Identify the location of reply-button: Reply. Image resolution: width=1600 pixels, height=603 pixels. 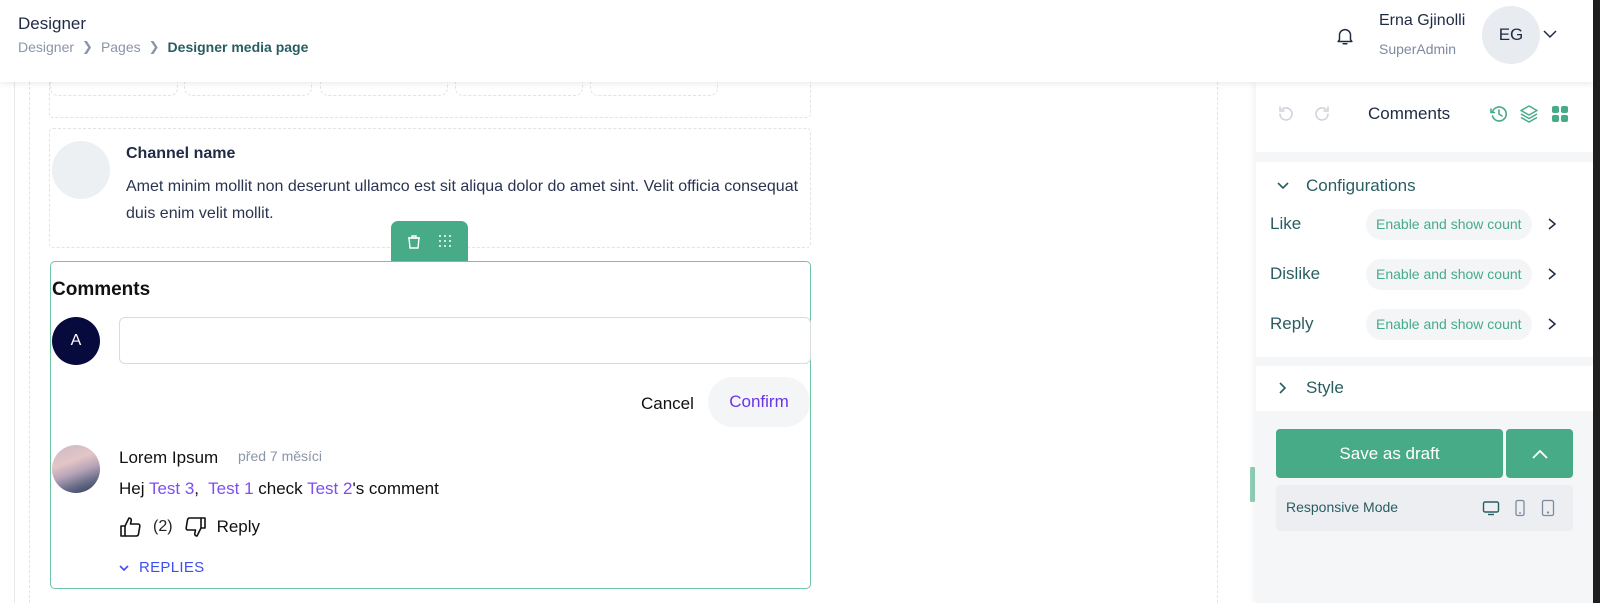
(238, 527).